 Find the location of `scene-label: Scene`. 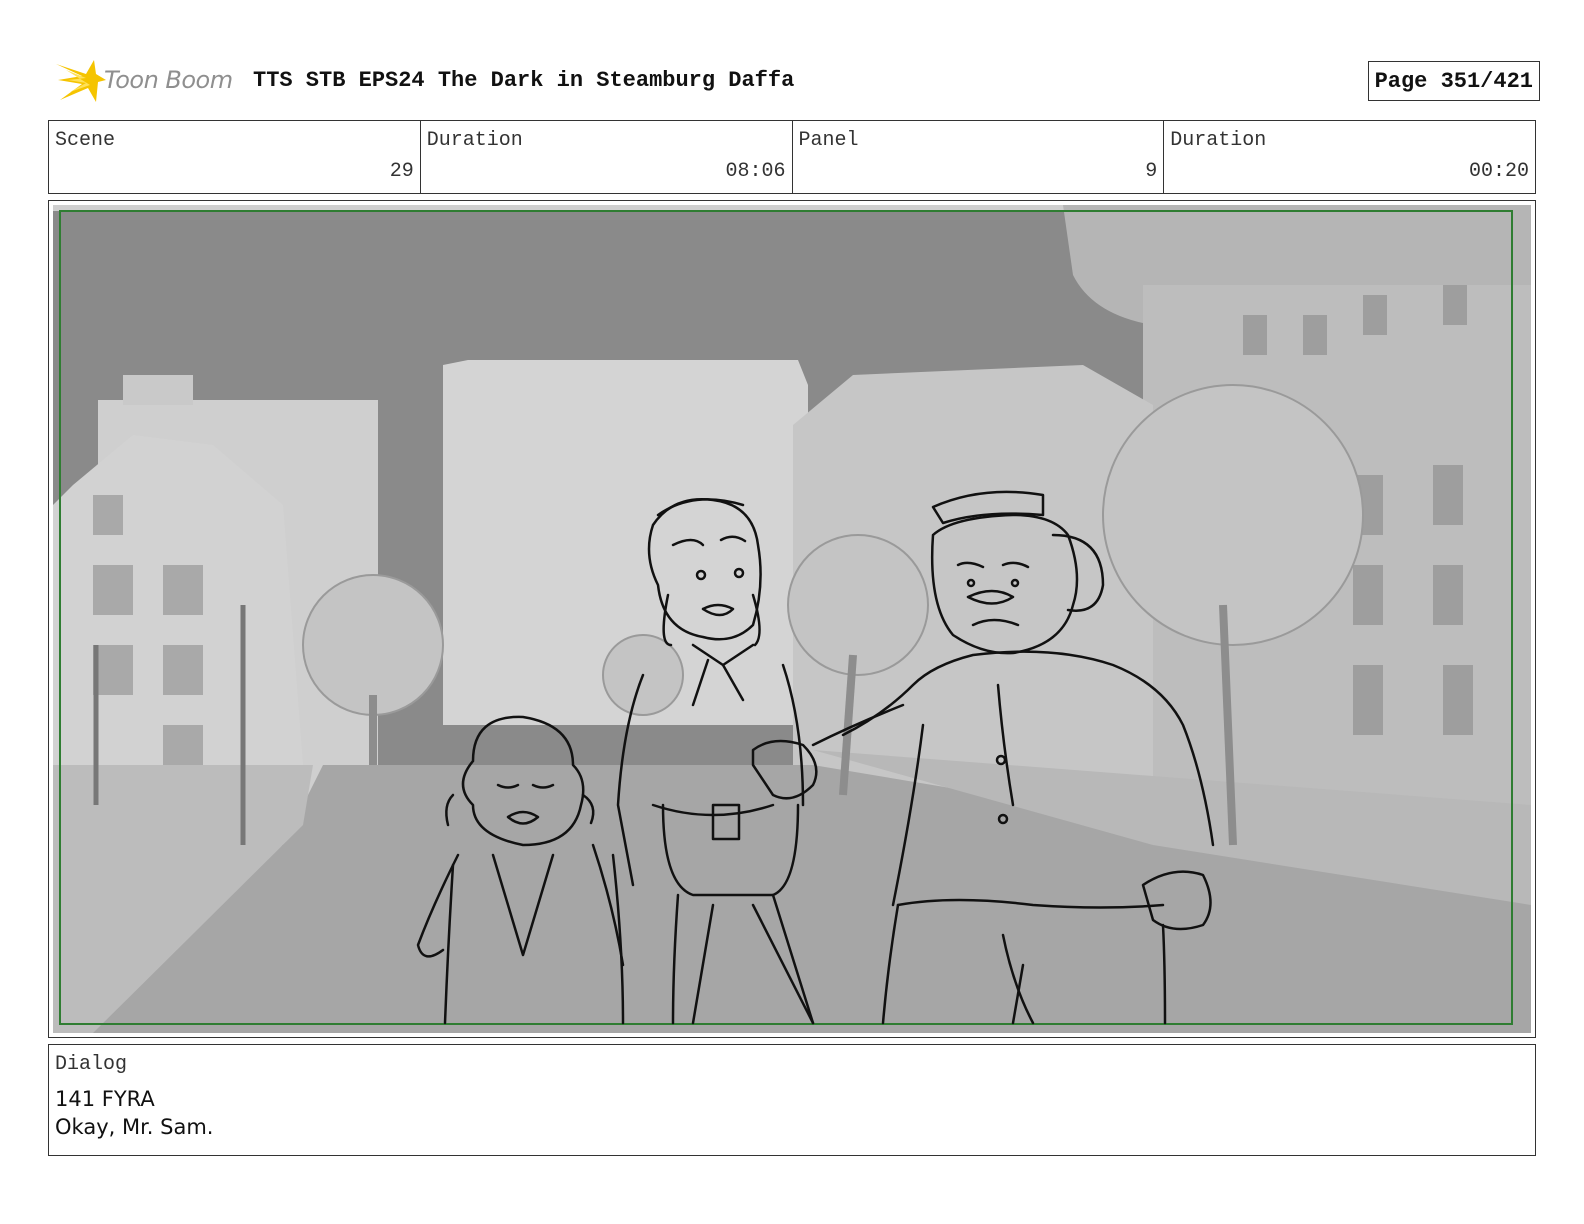

scene-label: Scene is located at coordinates (85, 140).